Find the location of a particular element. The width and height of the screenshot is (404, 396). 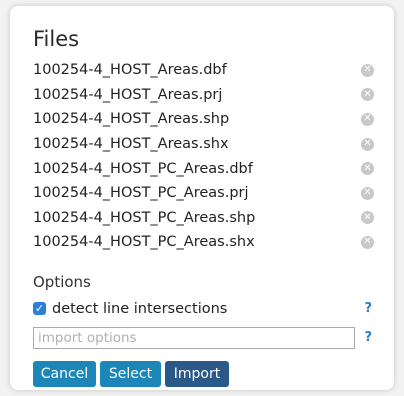

file-name: 100254-4_HOST_Areas.shx is located at coordinates (131, 144).